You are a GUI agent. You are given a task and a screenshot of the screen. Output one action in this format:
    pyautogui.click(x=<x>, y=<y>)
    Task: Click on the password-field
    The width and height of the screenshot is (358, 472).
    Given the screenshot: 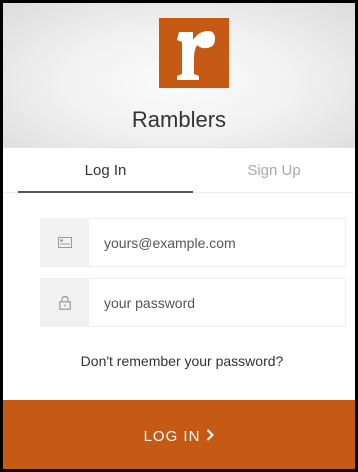 What is the action you would take?
    pyautogui.click(x=193, y=302)
    